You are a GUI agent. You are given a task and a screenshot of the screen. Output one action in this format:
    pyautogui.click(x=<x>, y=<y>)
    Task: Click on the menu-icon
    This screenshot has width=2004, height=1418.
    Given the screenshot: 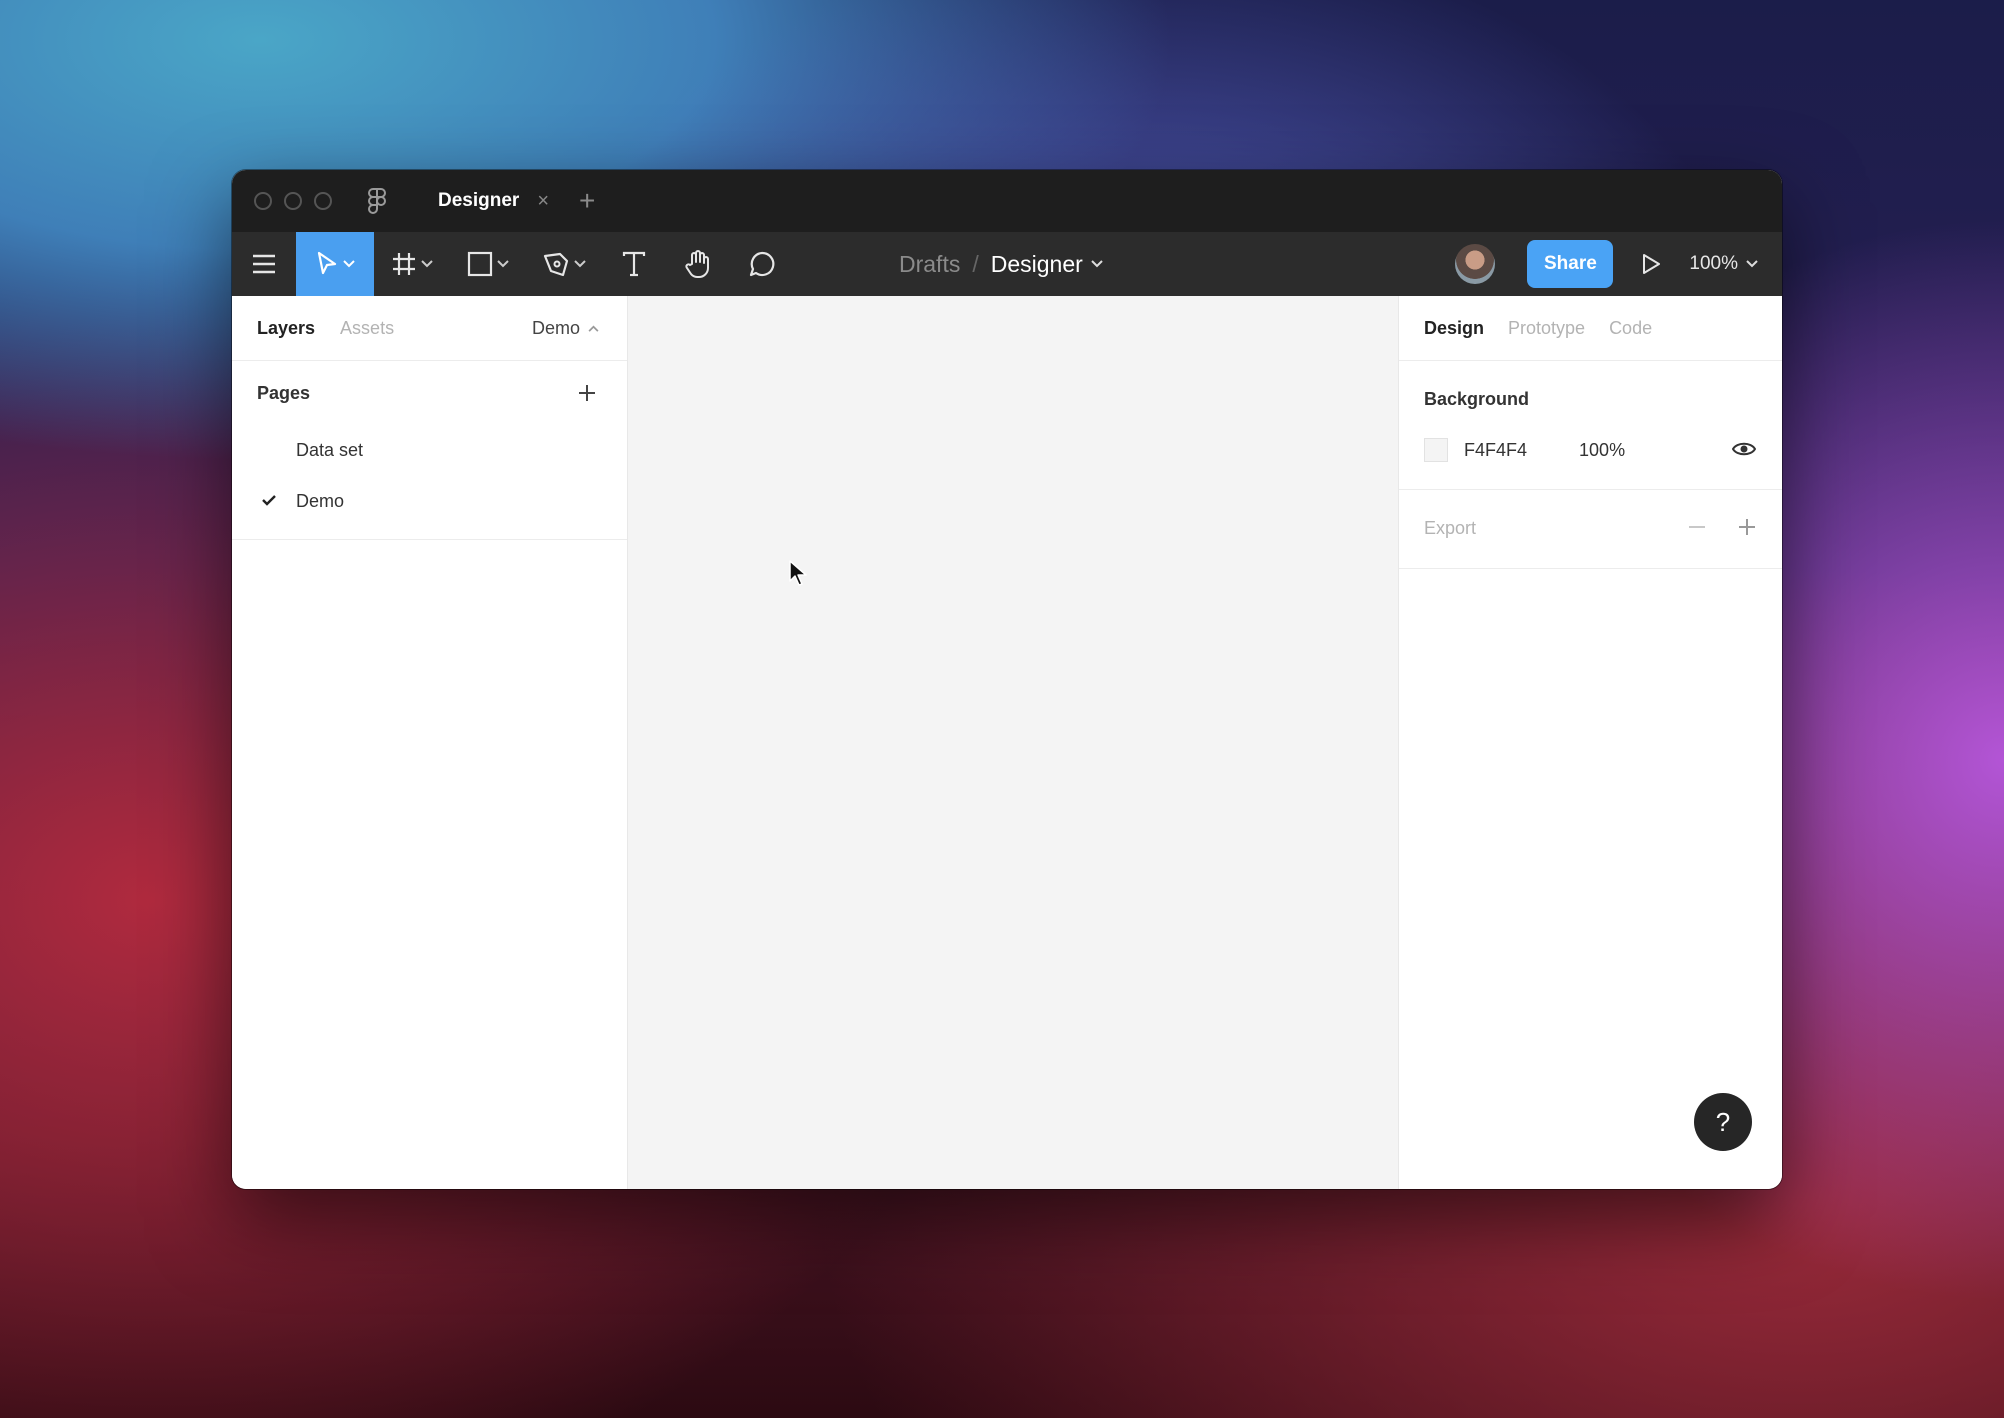 What is the action you would take?
    pyautogui.click(x=264, y=264)
    